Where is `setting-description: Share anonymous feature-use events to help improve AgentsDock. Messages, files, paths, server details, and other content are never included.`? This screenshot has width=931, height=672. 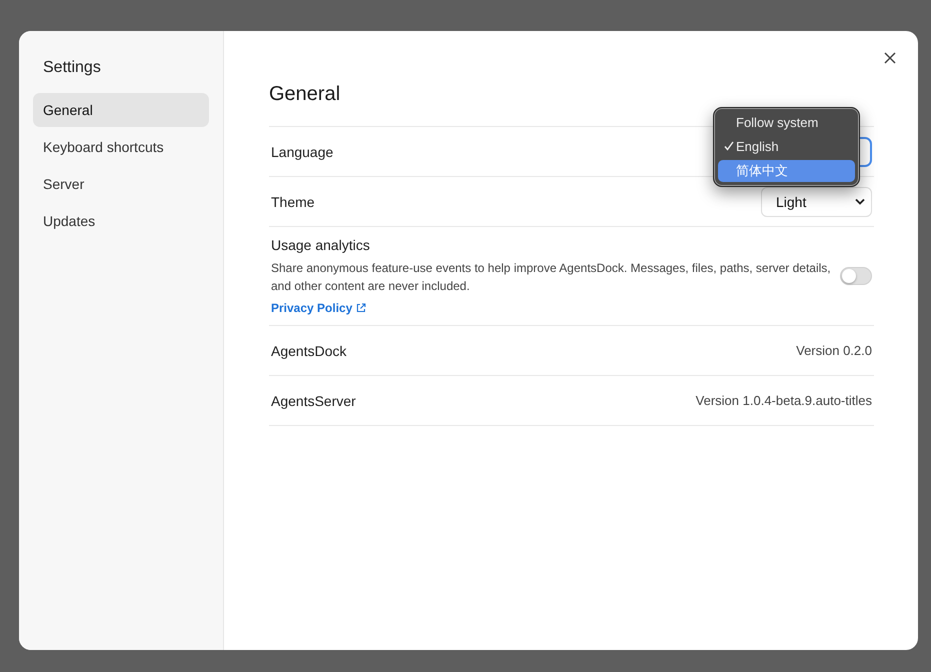
setting-description: Share anonymous feature-use events to help improve AgentsDock. Messages, files, paths, server details, and other content are never included. is located at coordinates (551, 277).